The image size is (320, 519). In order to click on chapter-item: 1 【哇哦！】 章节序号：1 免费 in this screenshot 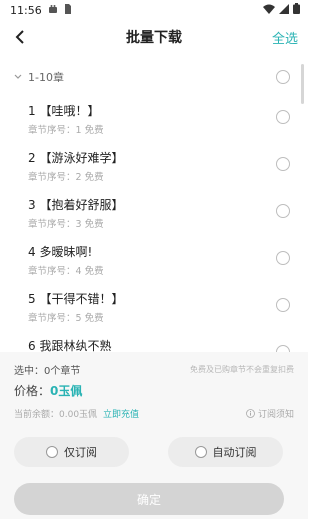, I will do `click(154, 117)`.